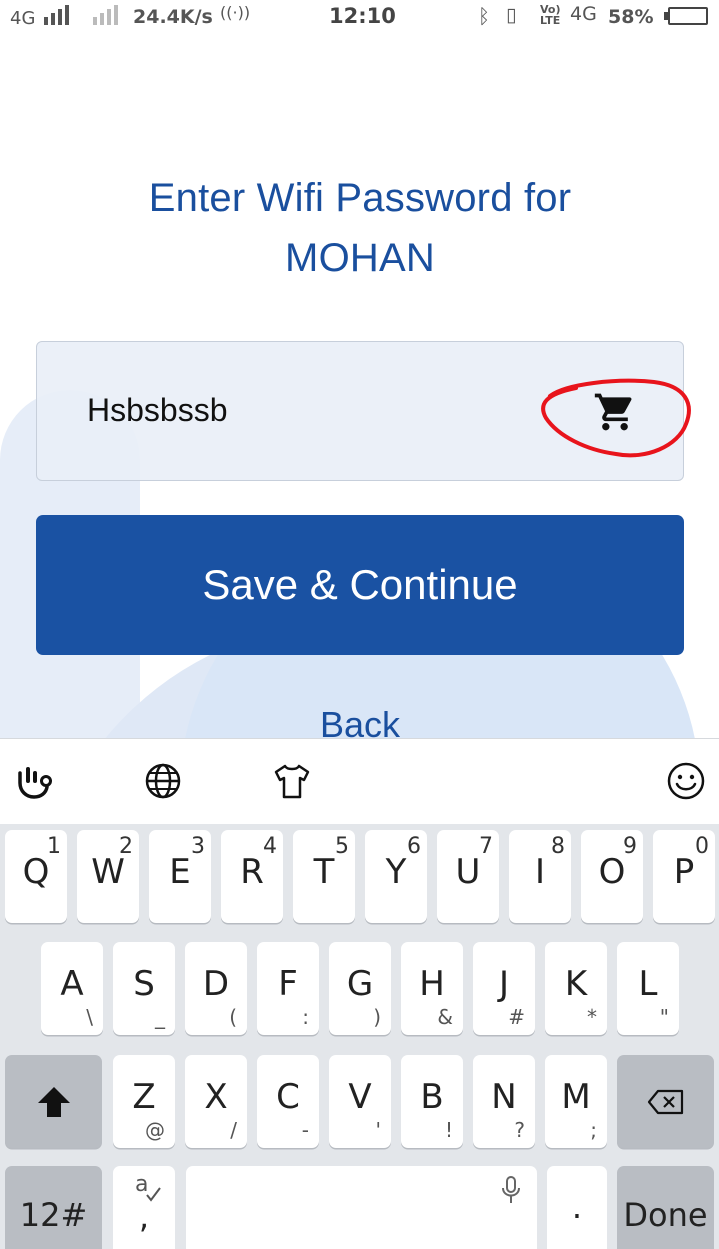 This screenshot has height=1249, width=719. What do you see at coordinates (198, 846) in the screenshot?
I see `key-number-hint: 3` at bounding box center [198, 846].